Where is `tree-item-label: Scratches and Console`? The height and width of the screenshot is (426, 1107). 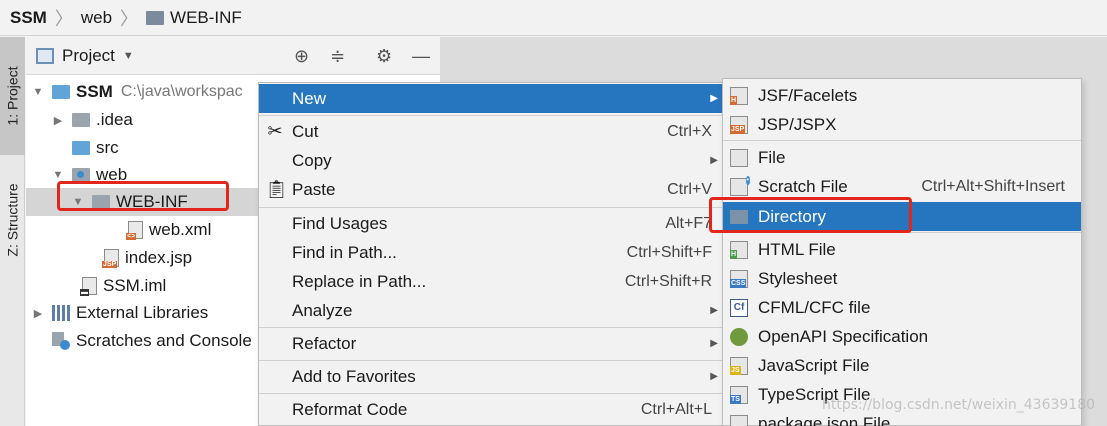
tree-item-label: Scratches and Console is located at coordinates (164, 340).